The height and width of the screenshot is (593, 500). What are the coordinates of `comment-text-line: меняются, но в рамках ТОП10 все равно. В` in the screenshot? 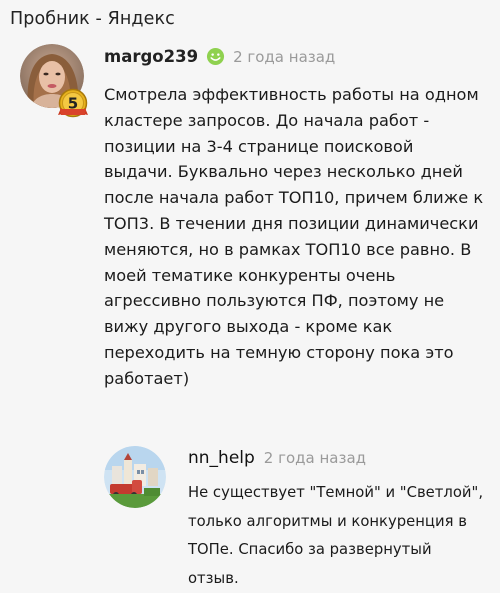 It's located at (288, 249).